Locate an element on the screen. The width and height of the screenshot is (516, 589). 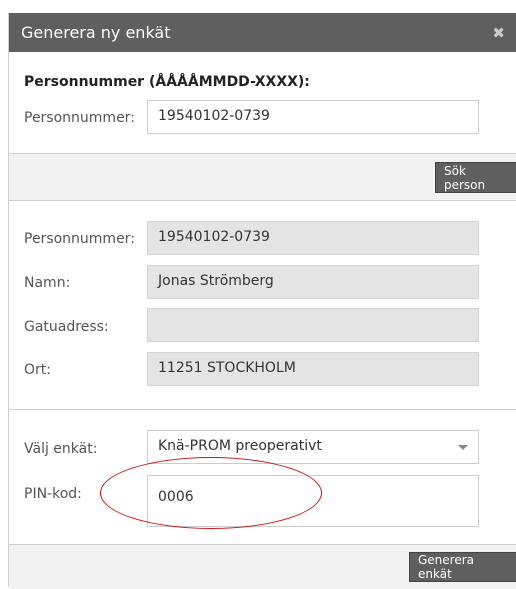
search-personnummer-label: Personnummer: is located at coordinates (79, 118).